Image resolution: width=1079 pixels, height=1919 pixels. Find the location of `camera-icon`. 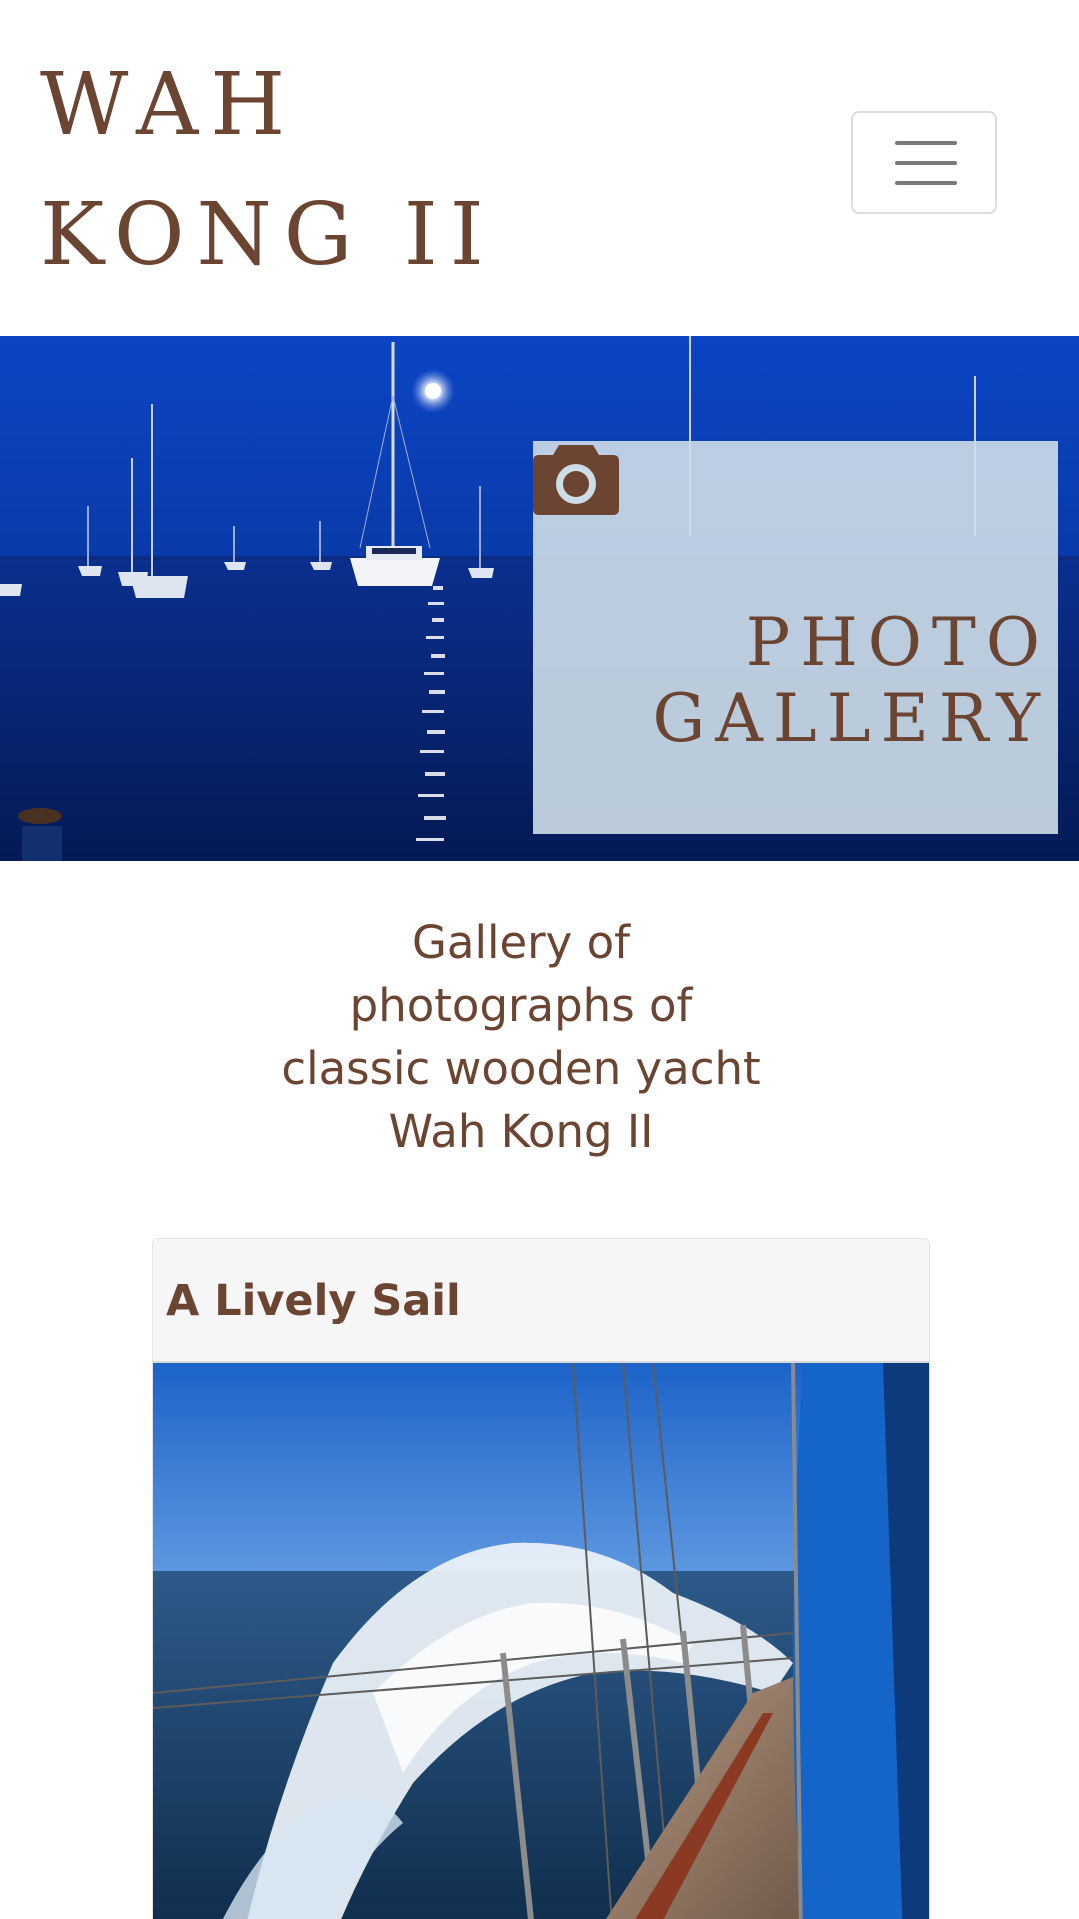

camera-icon is located at coordinates (576, 480).